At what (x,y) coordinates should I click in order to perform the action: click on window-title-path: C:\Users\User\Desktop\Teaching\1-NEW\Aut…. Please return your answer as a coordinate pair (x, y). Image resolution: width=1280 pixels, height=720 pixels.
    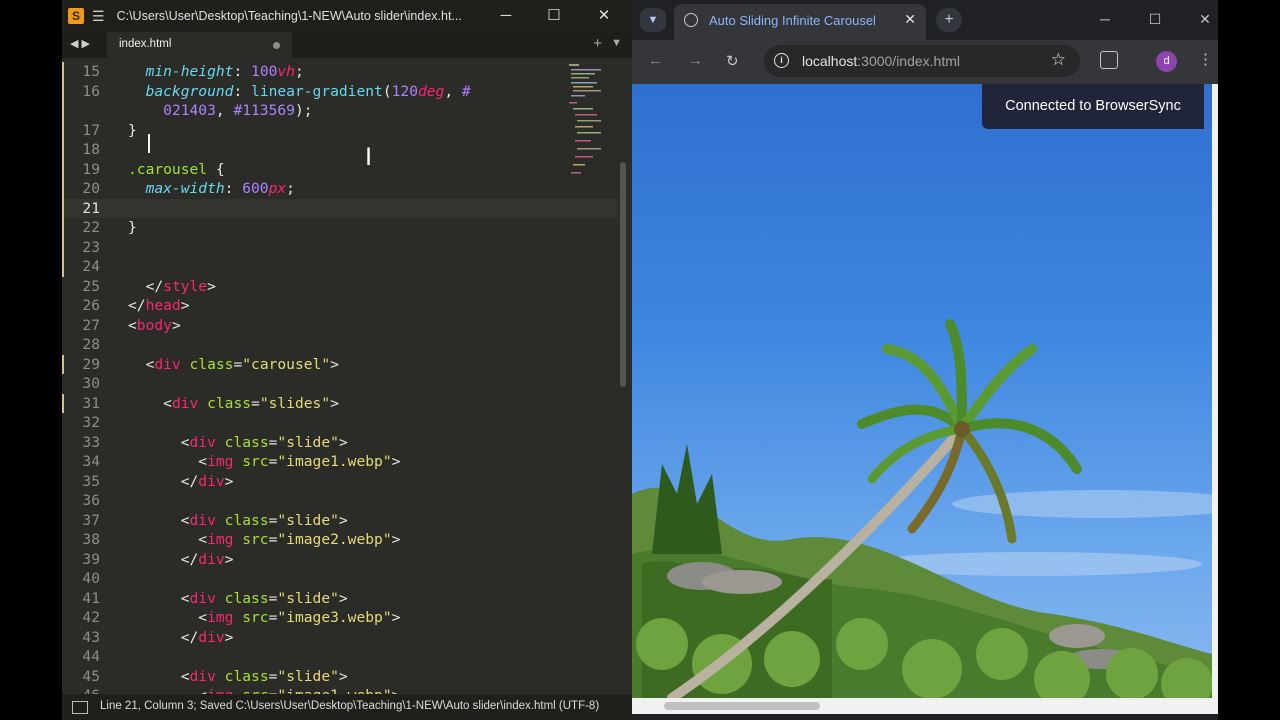
    Looking at the image, I should click on (289, 16).